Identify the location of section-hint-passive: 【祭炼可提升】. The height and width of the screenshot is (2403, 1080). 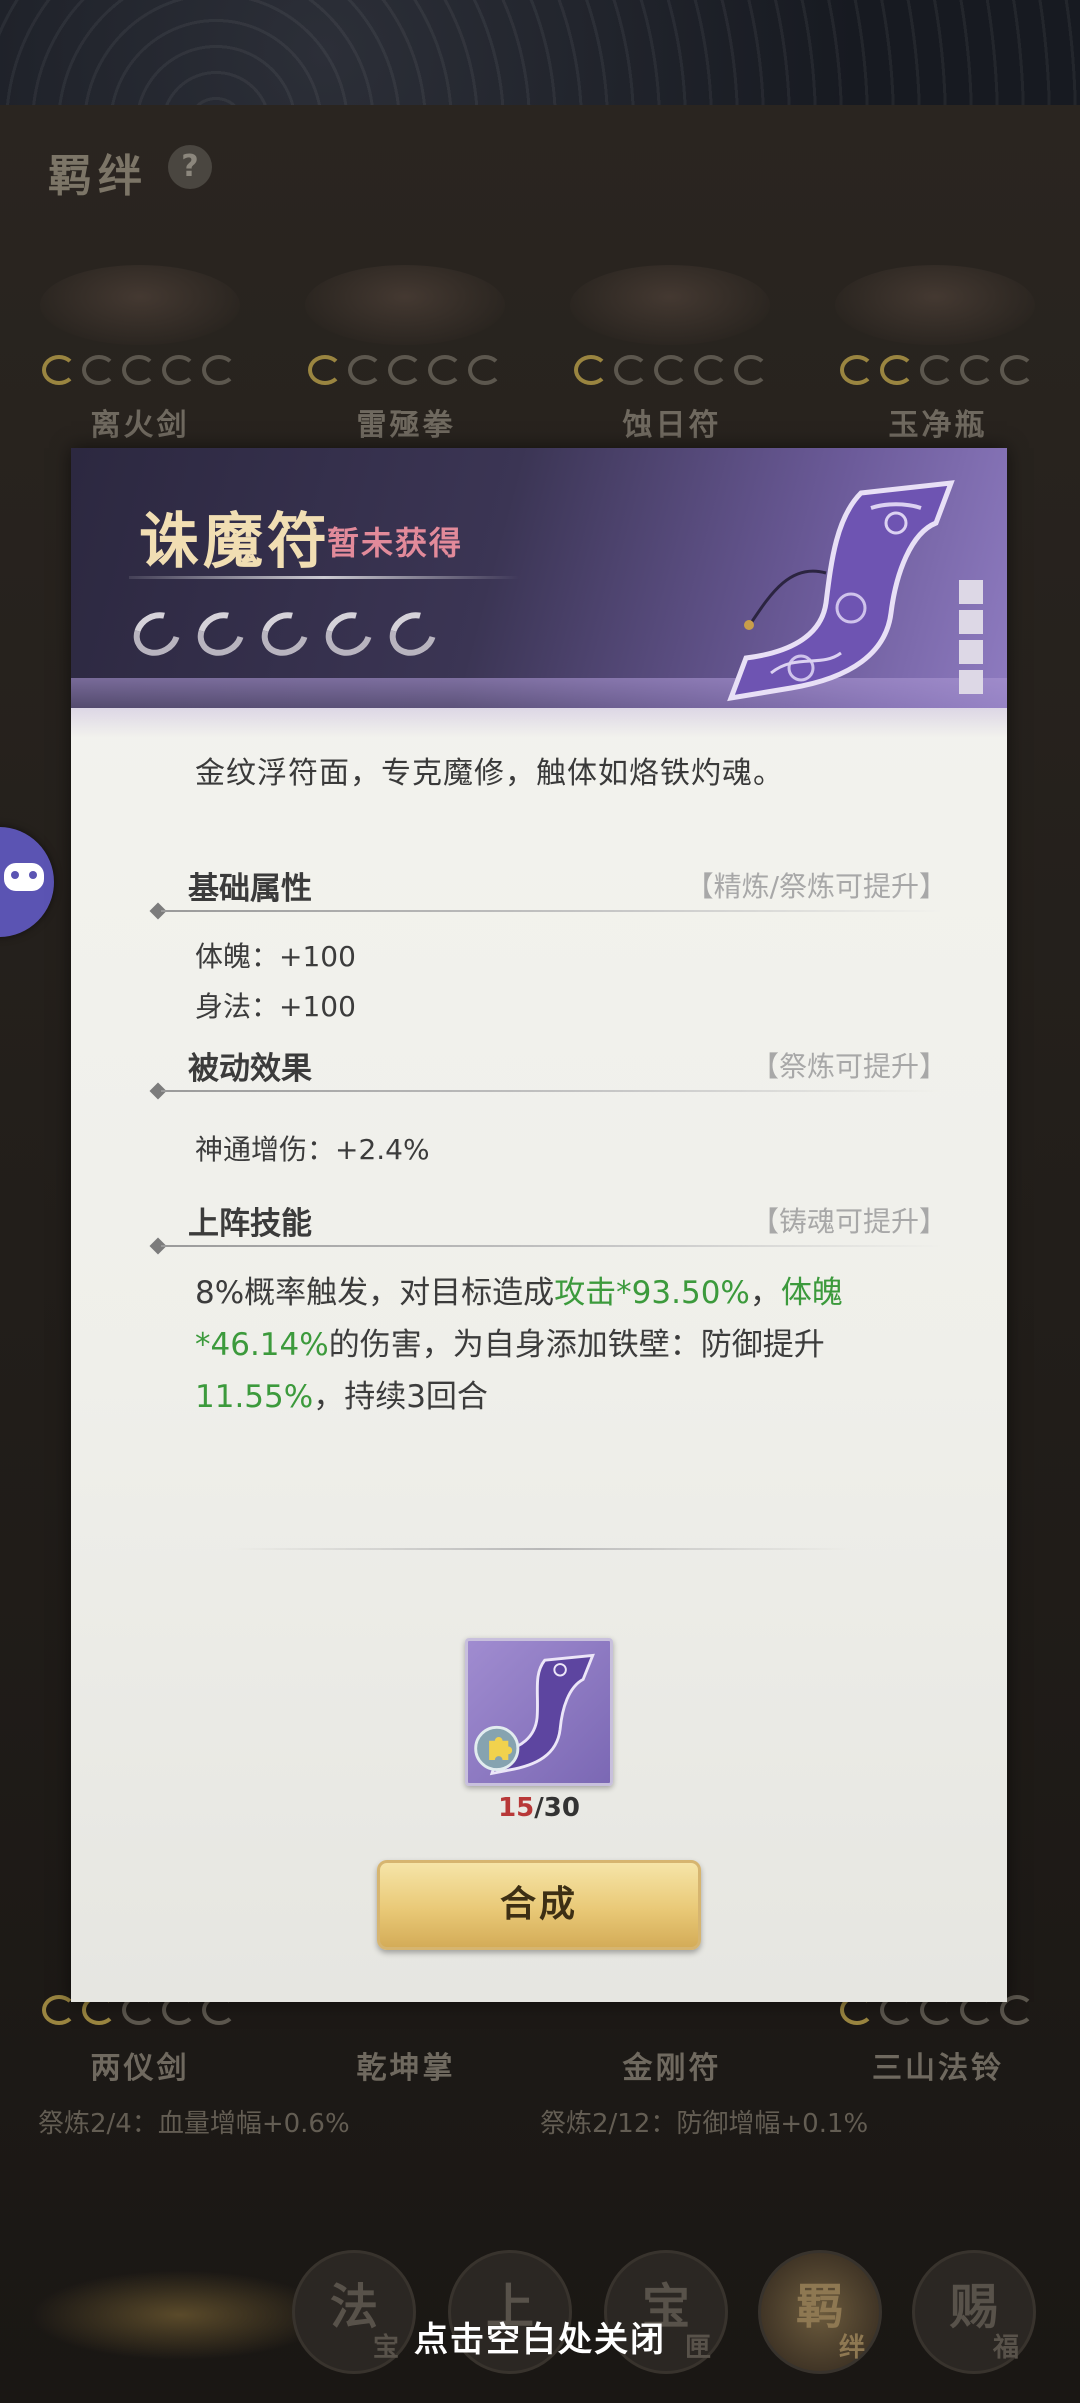
(848, 1066).